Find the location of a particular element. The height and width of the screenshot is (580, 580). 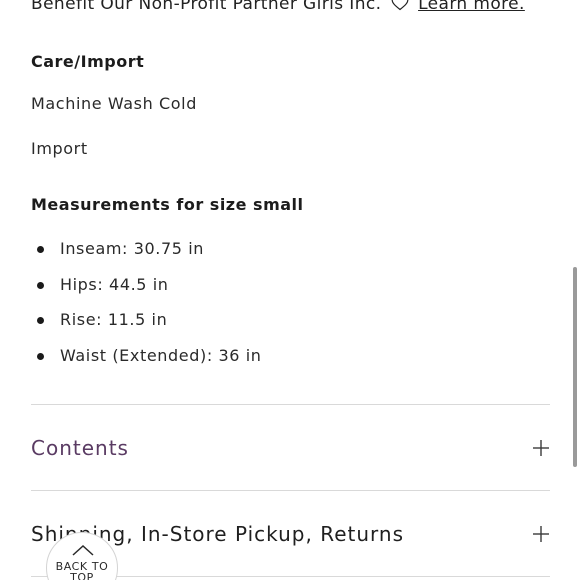

back-to-top-label: BACK TO TOP is located at coordinates (82, 570).